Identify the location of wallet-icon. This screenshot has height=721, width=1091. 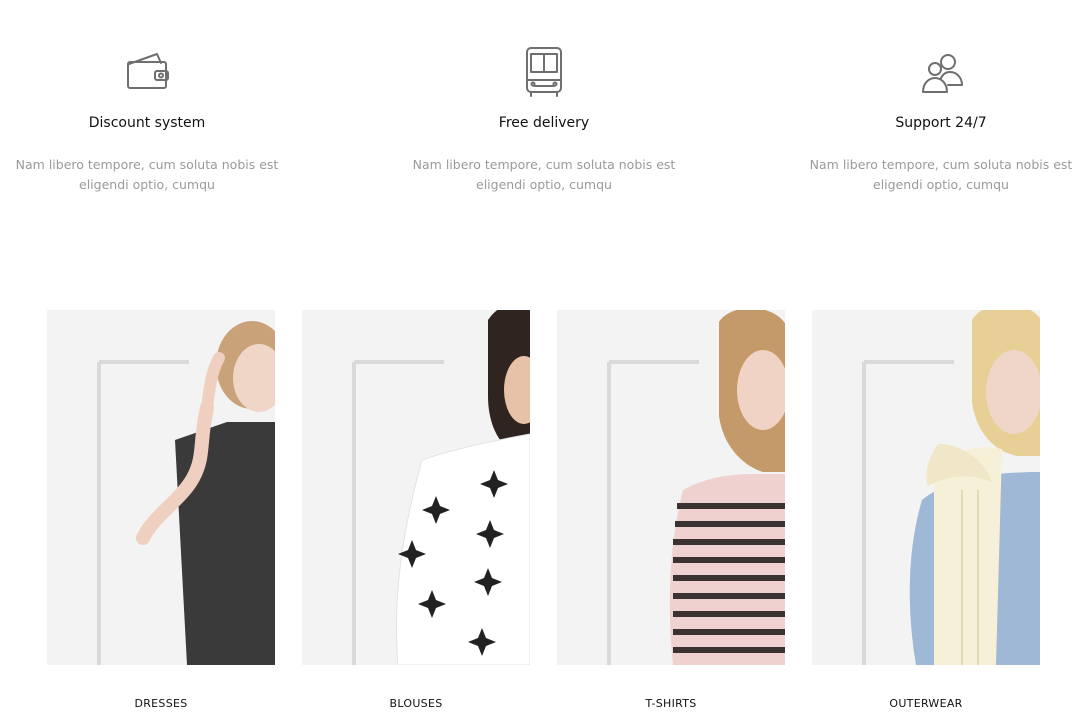
(148, 72).